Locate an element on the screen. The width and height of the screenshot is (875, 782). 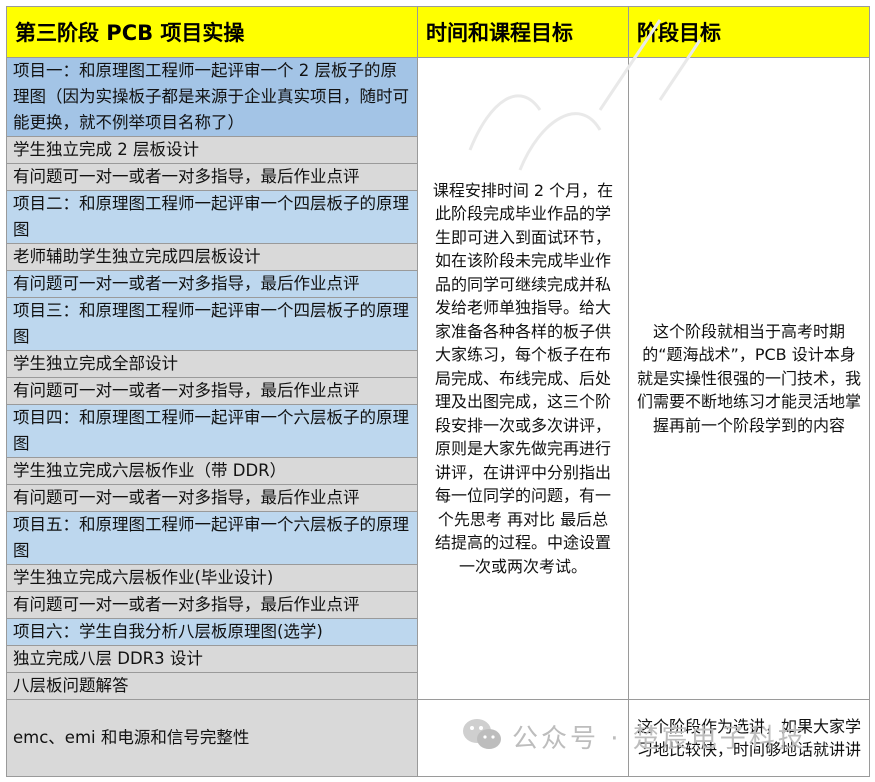
row-cell: 学生独立完成全部设计 is located at coordinates (212, 364).